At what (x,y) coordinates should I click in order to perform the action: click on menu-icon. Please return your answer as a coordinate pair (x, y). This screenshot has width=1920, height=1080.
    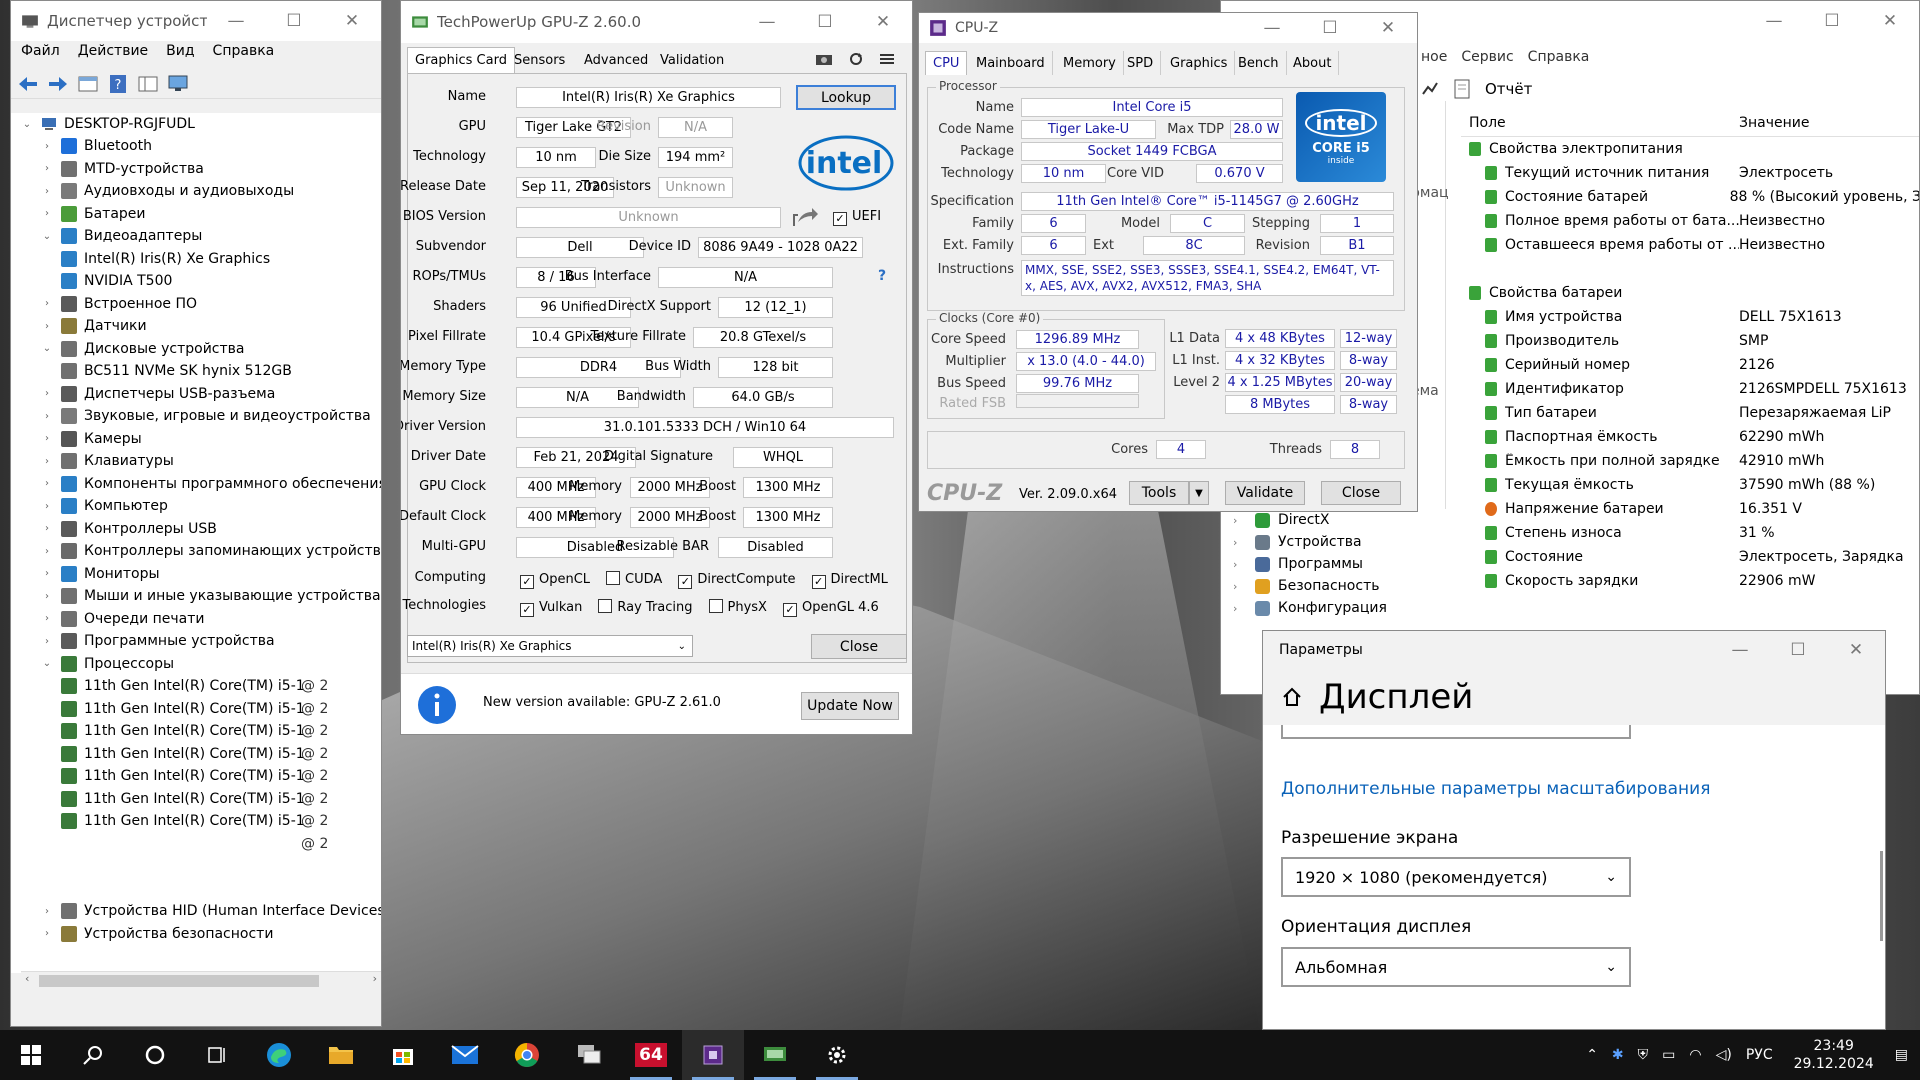
    Looking at the image, I should click on (887, 59).